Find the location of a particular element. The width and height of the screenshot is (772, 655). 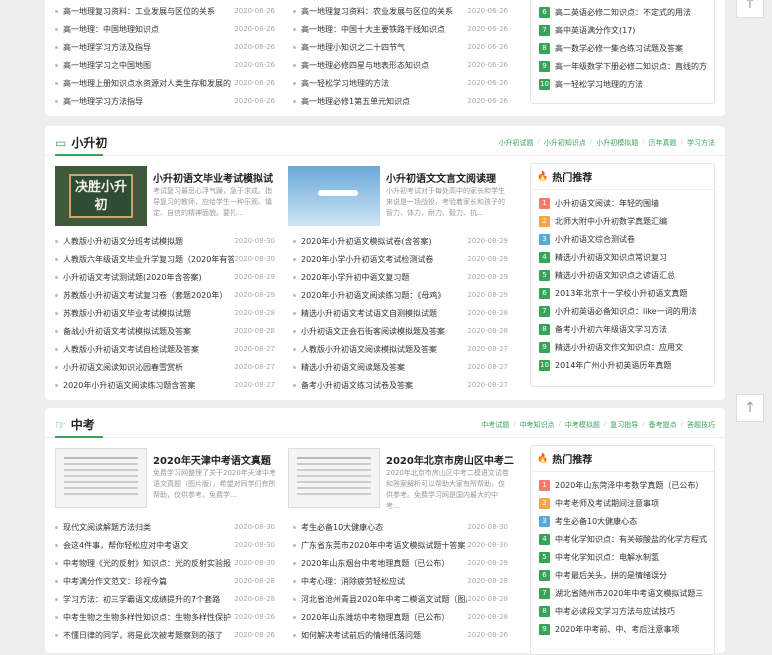

list-item-title: 人教版六年级语文毕业升学复习题（2020年有答 is located at coordinates (144, 259).